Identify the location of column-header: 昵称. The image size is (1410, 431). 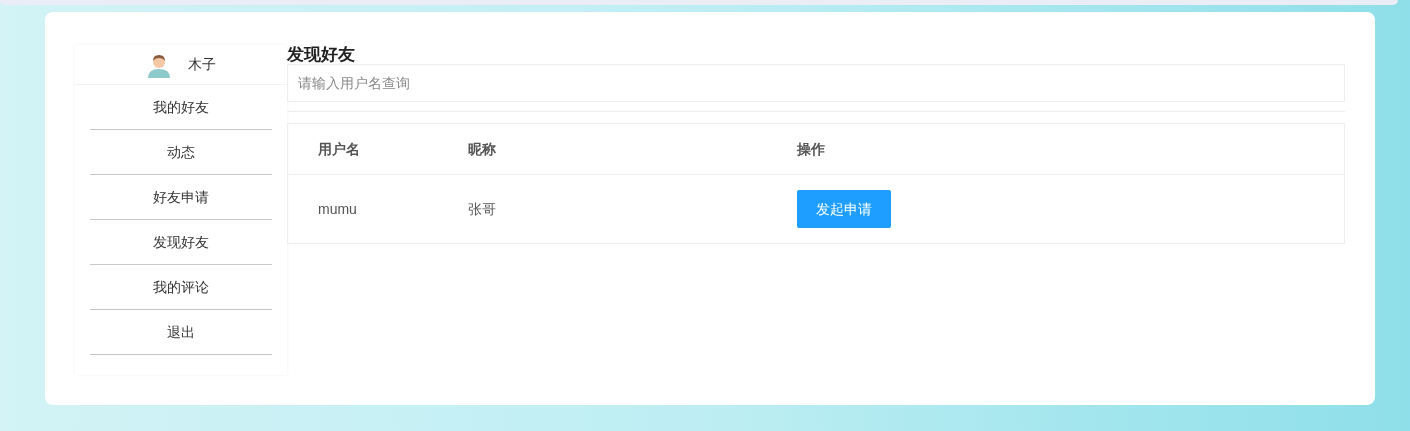
(482, 148).